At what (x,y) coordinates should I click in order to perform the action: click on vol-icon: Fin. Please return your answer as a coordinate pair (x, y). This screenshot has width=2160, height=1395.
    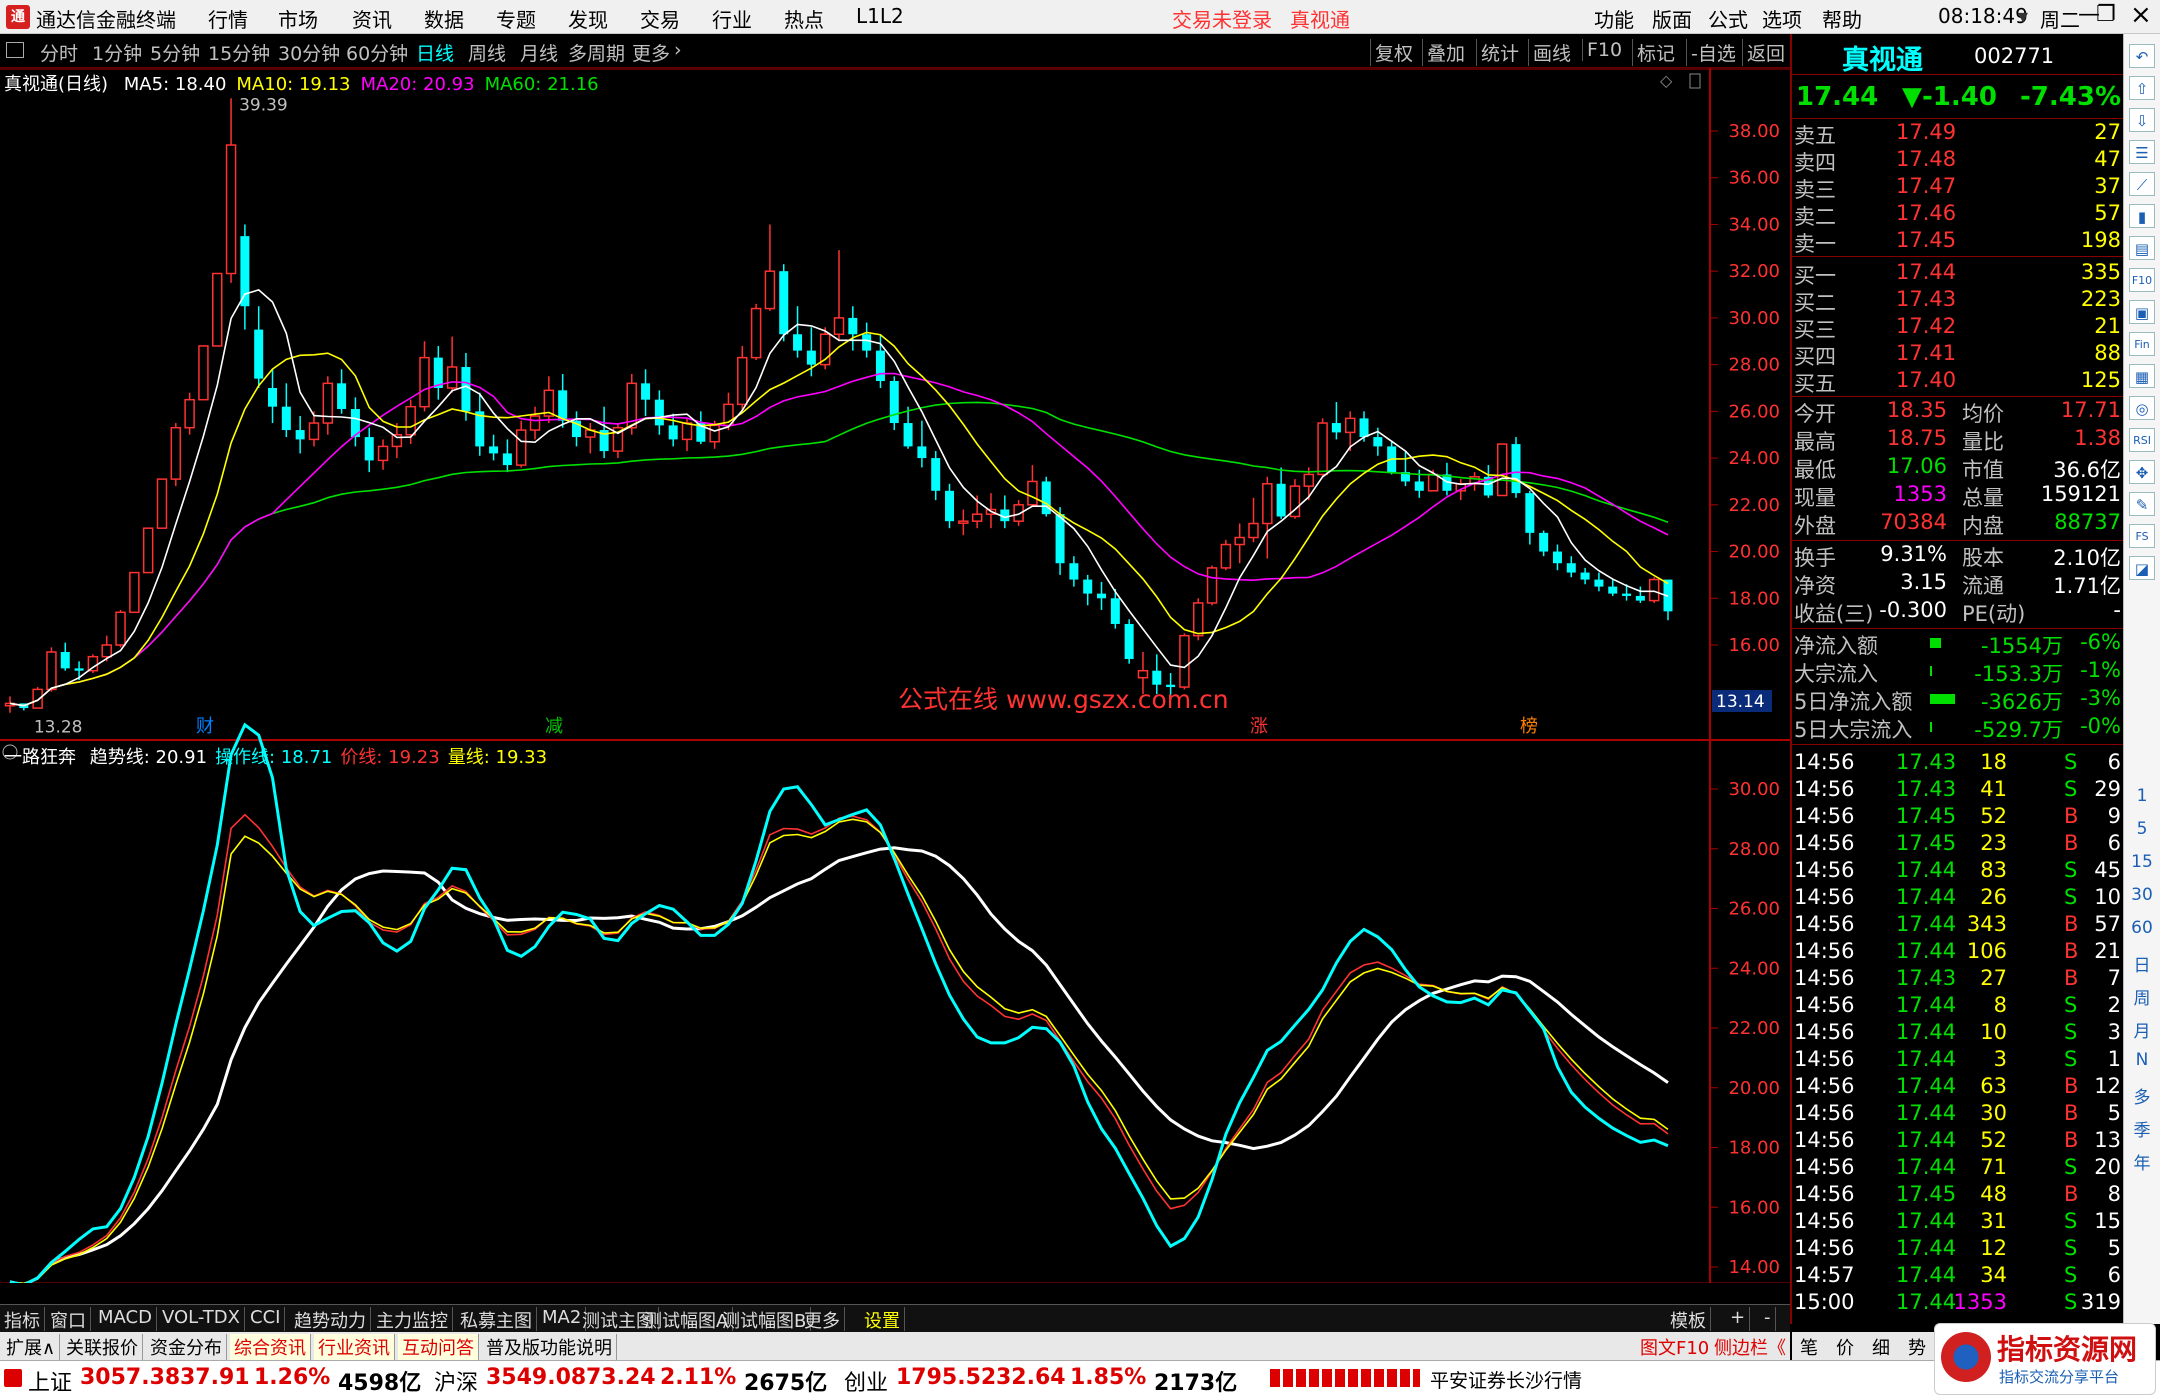
    Looking at the image, I should click on (2142, 344).